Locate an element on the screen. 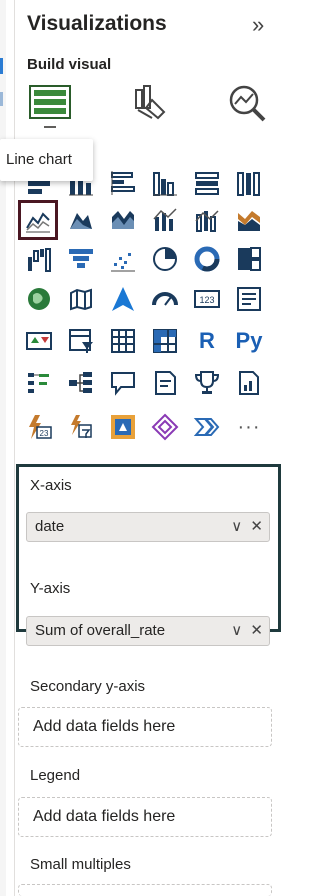  clustered-column-chart-icon is located at coordinates (165, 183).